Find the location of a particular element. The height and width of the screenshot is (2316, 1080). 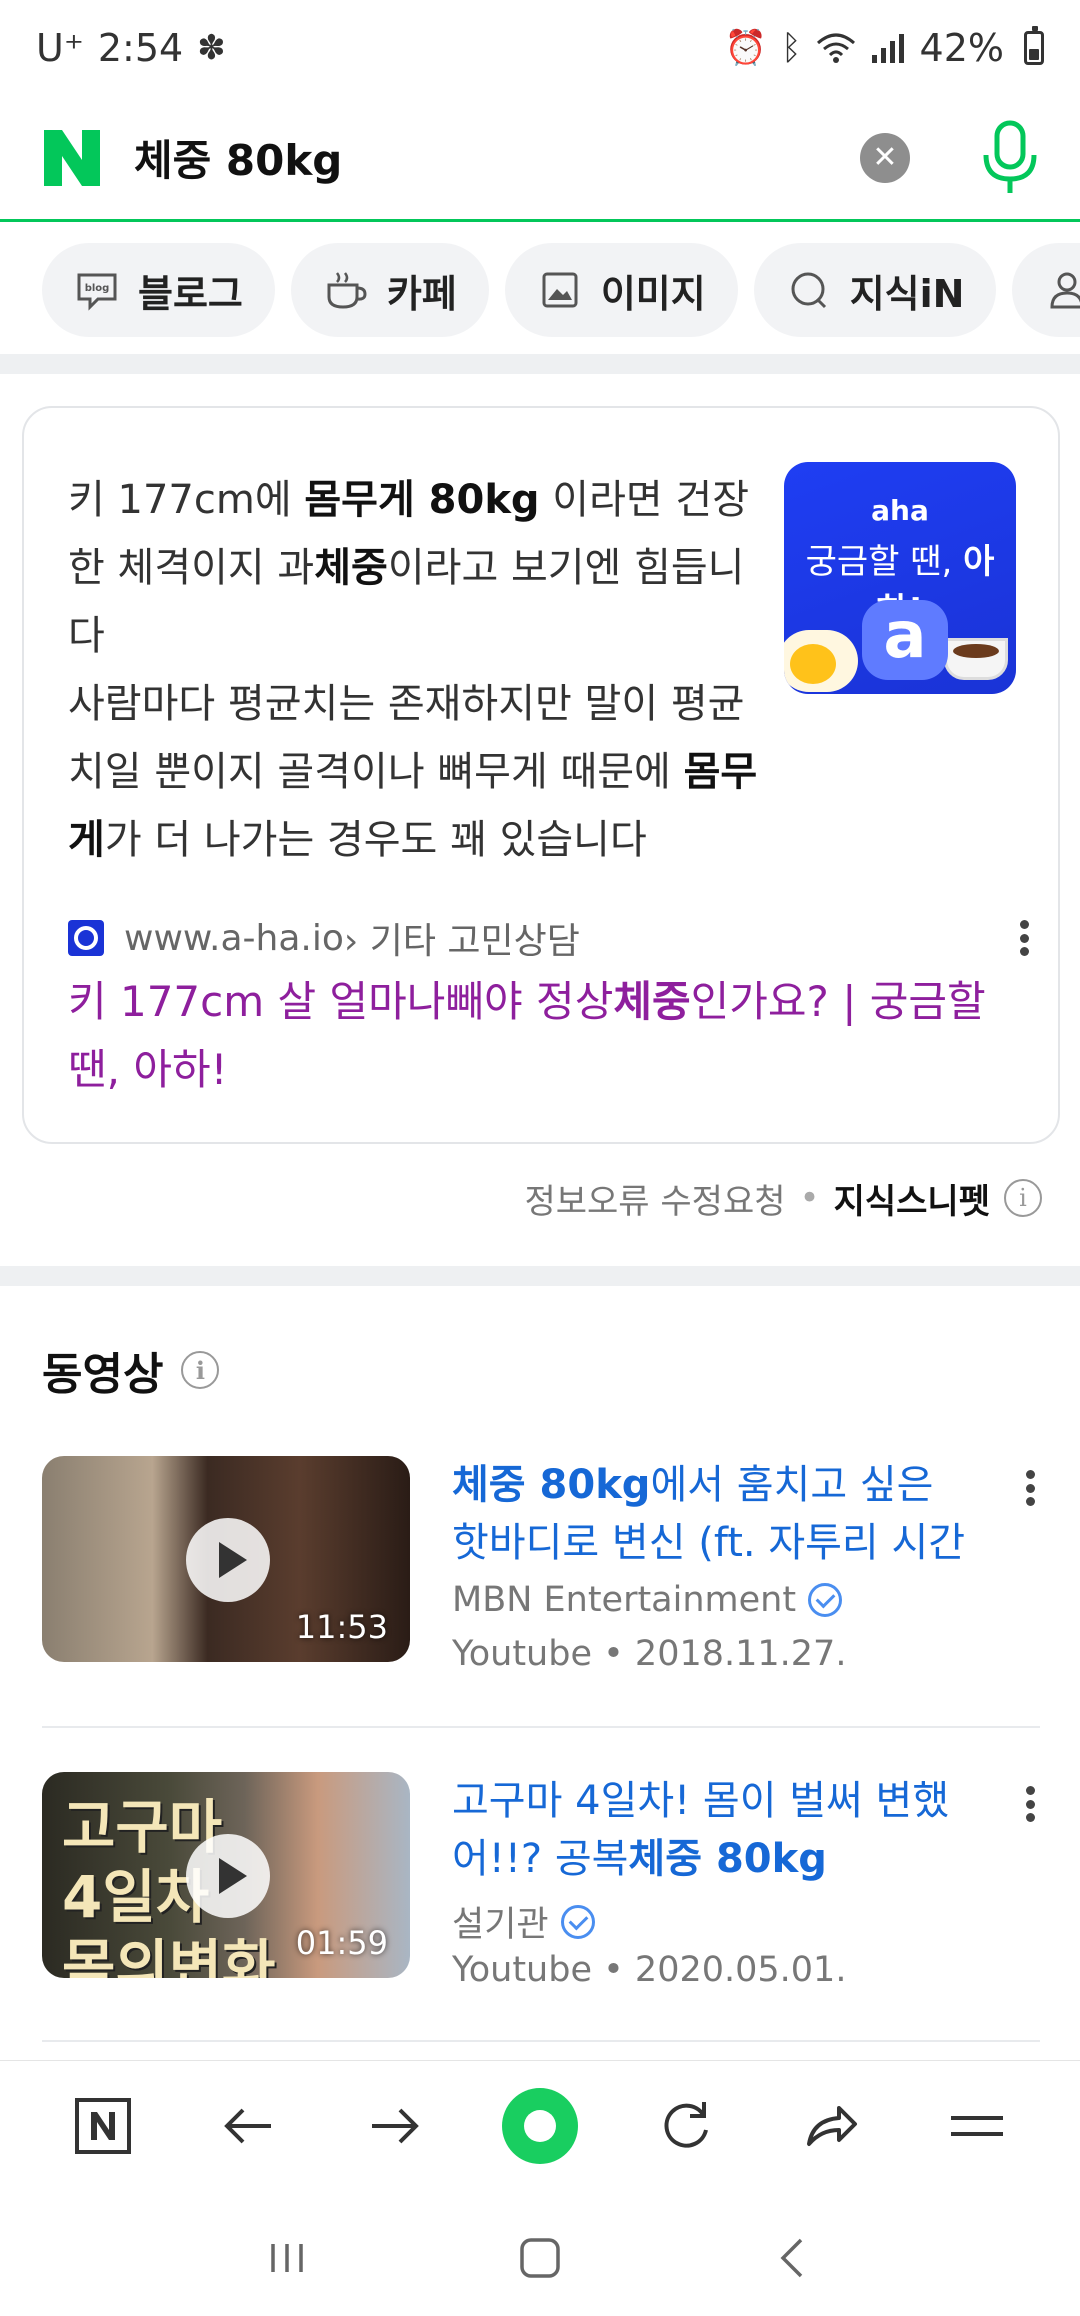

video-meta: Youtube • 2018.11.27. is located at coordinates (649, 1654).